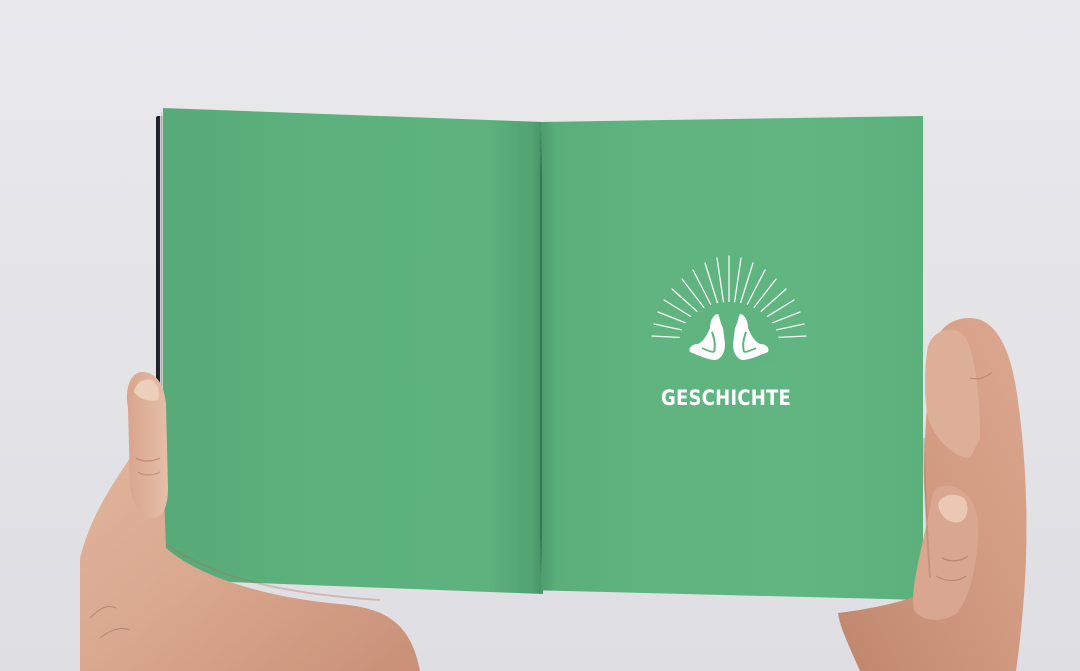  What do you see at coordinates (729, 319) in the screenshot?
I see `sunburst-with-raised-arms-icon` at bounding box center [729, 319].